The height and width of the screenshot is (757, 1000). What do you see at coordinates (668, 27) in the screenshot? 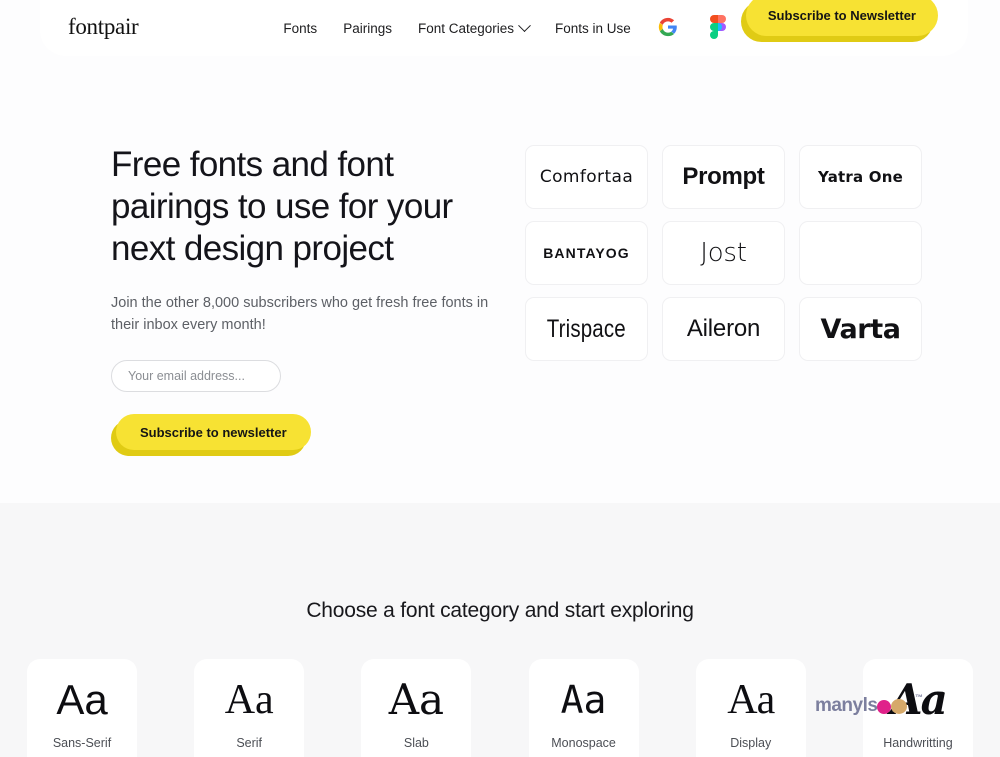
I see `google-icon` at bounding box center [668, 27].